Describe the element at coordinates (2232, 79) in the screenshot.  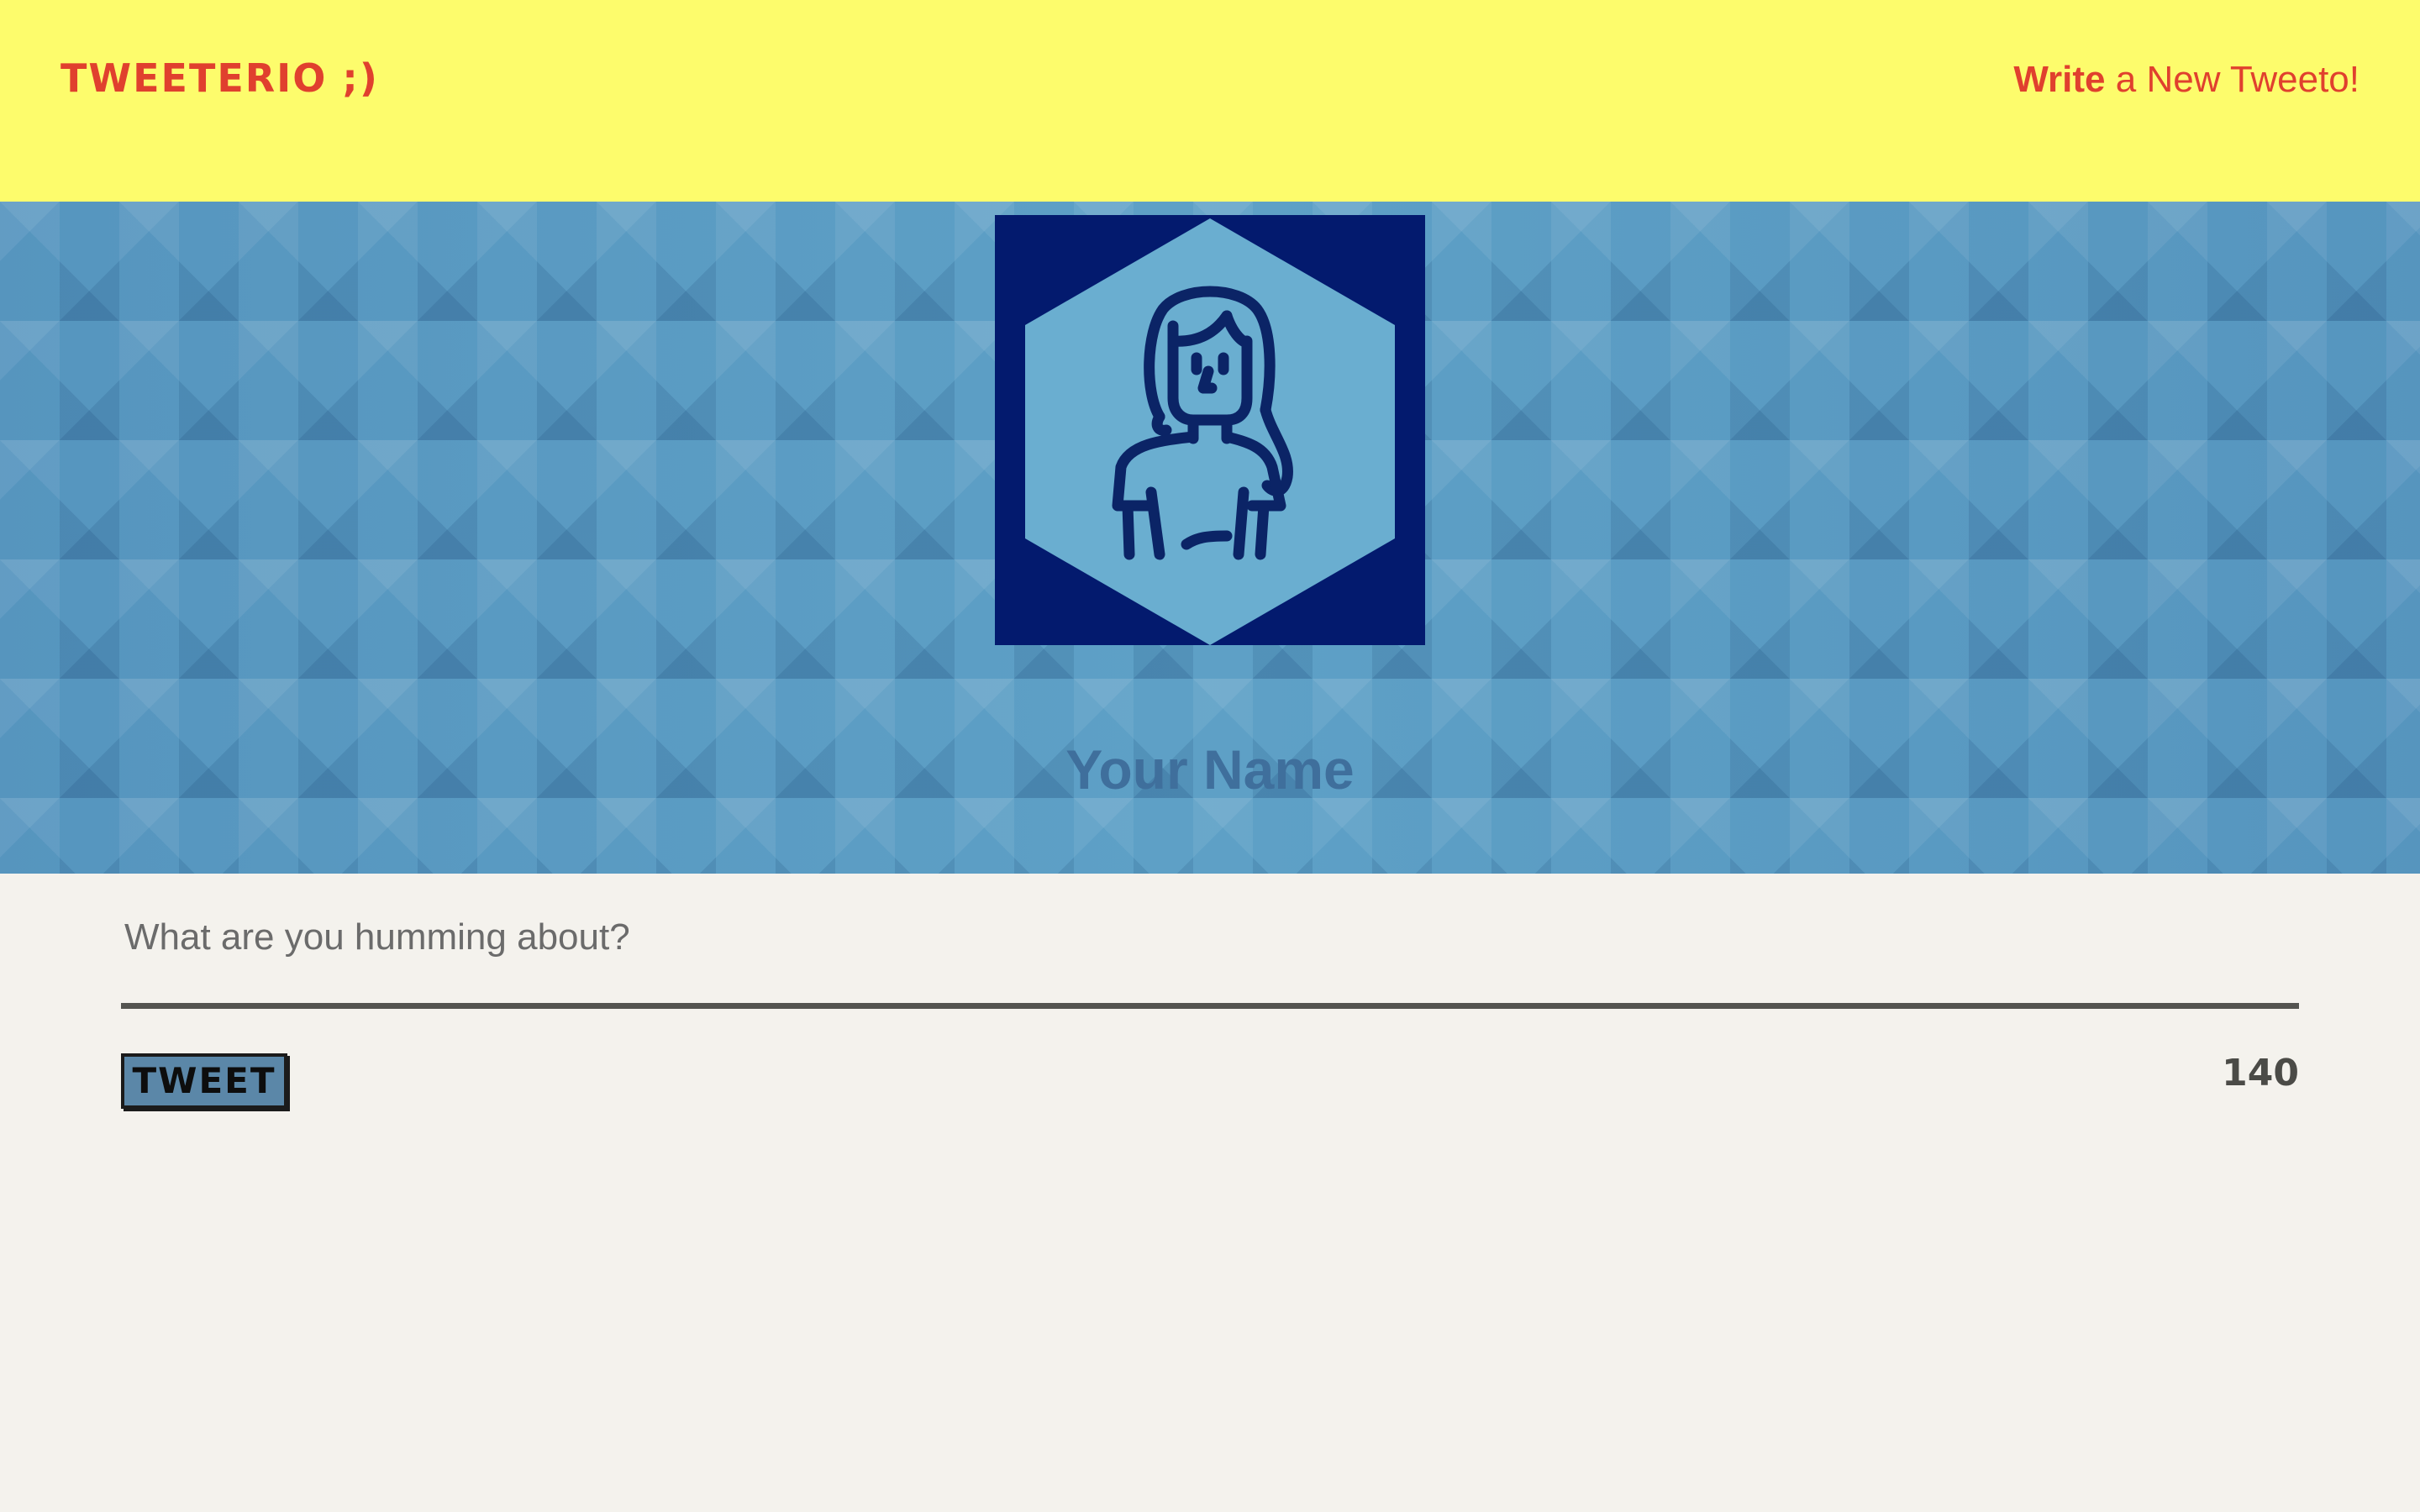
I see `compose-link-rest: a New Tweeto!` at that location.